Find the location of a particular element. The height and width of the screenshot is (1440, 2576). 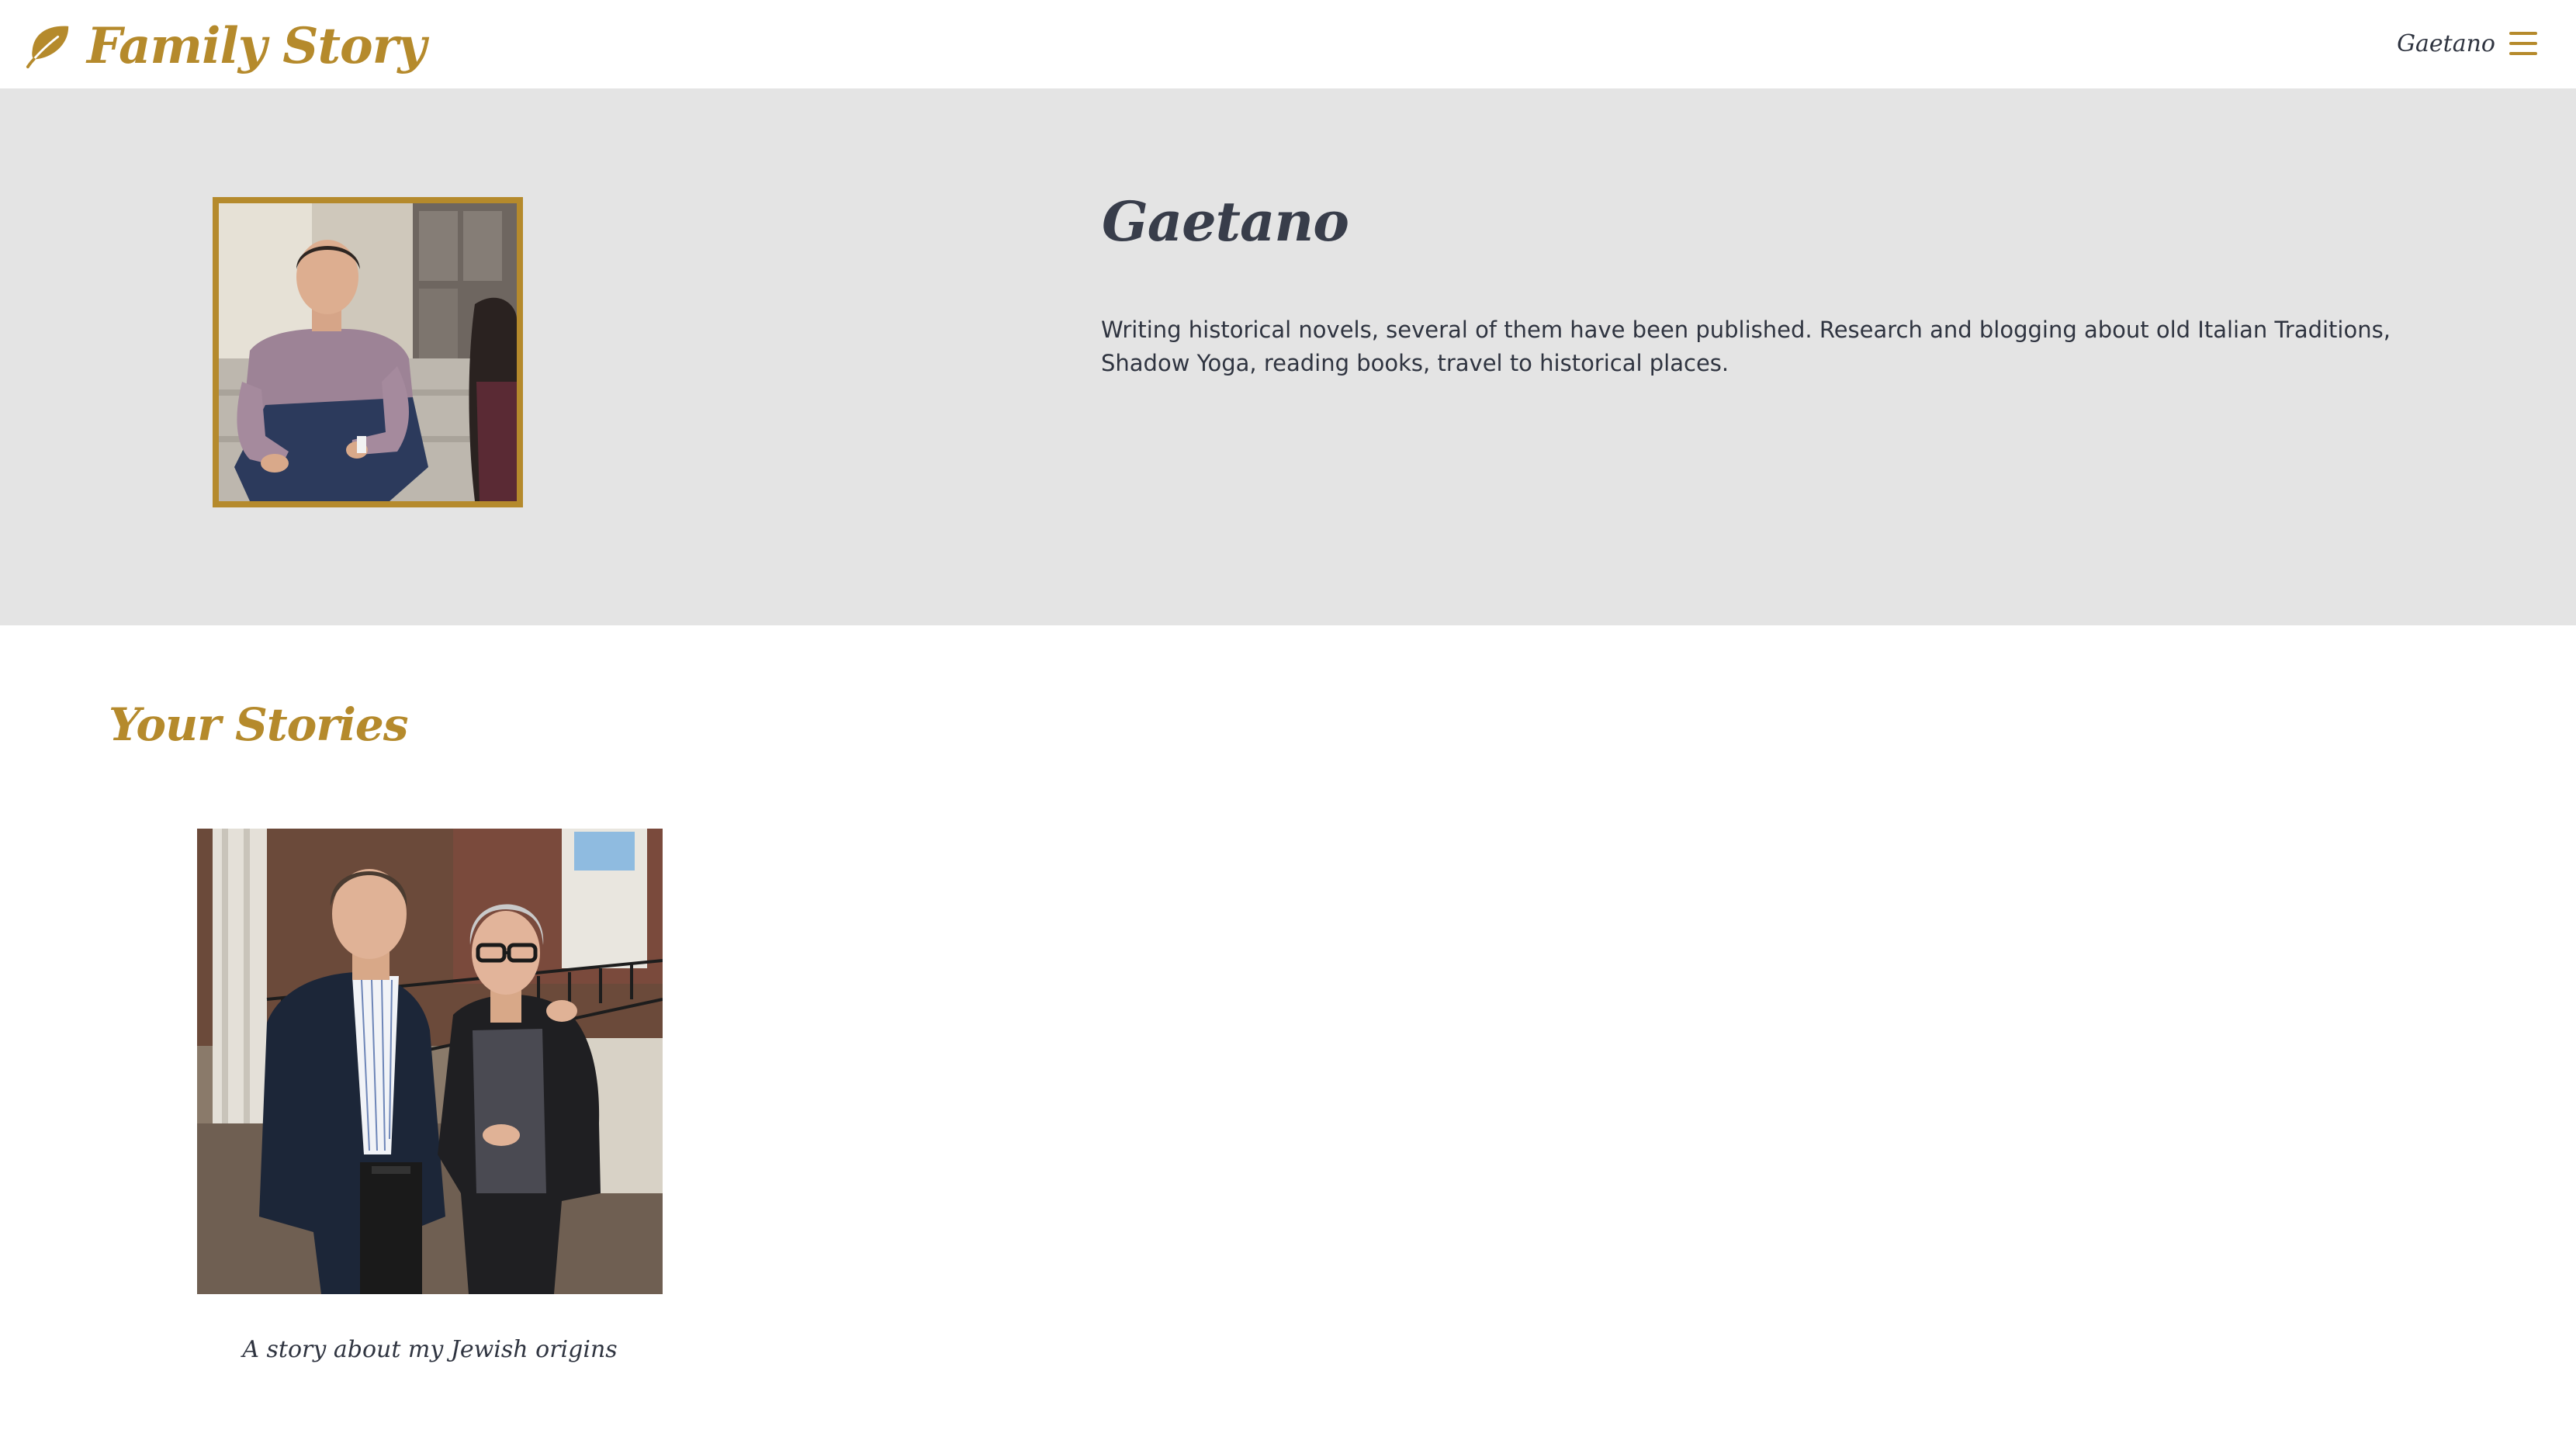

user-name: Gaetano is located at coordinates (2446, 43).